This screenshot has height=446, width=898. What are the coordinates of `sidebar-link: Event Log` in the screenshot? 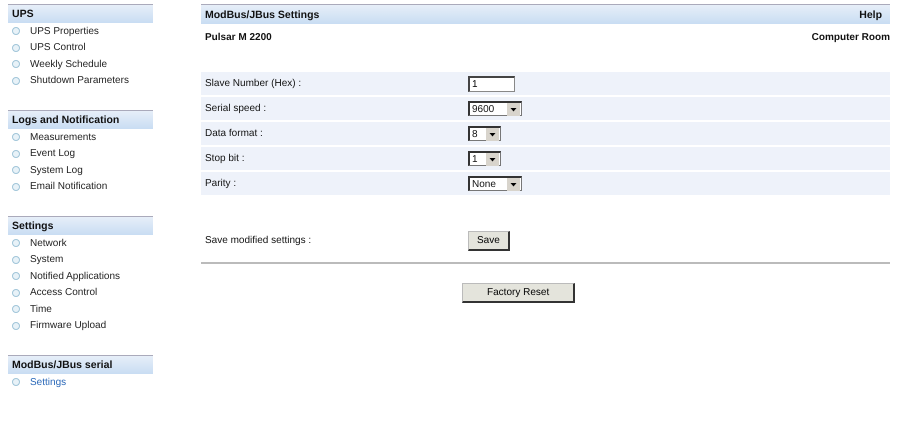 It's located at (53, 154).